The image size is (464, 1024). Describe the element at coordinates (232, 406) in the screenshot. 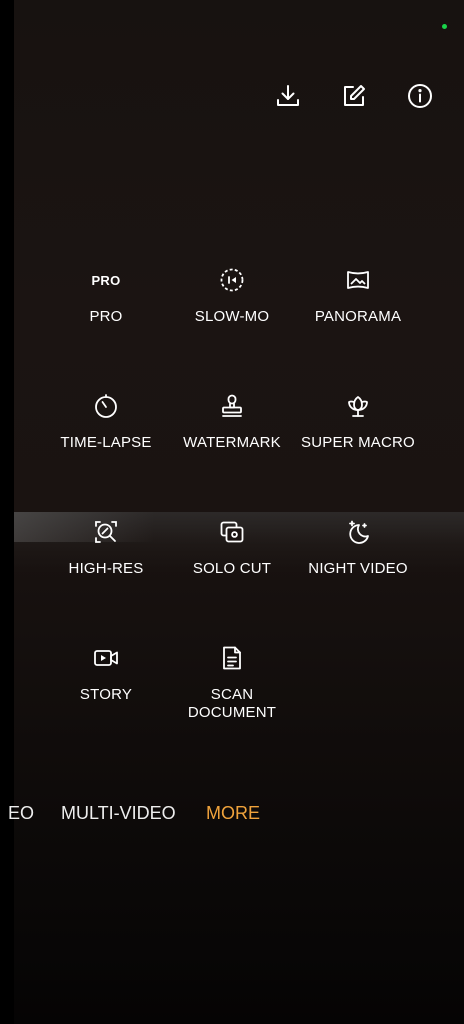

I see `watermark-icon` at that location.